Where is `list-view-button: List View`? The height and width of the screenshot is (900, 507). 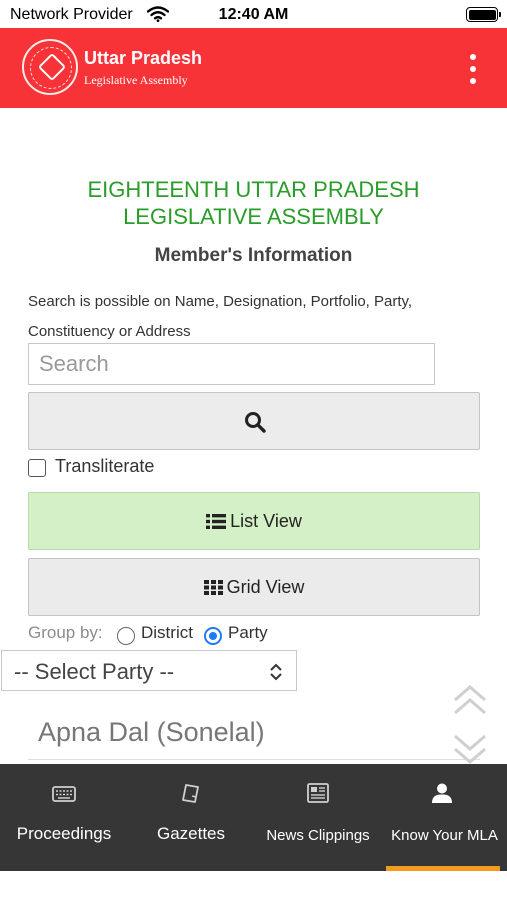
list-view-button: List View is located at coordinates (254, 521).